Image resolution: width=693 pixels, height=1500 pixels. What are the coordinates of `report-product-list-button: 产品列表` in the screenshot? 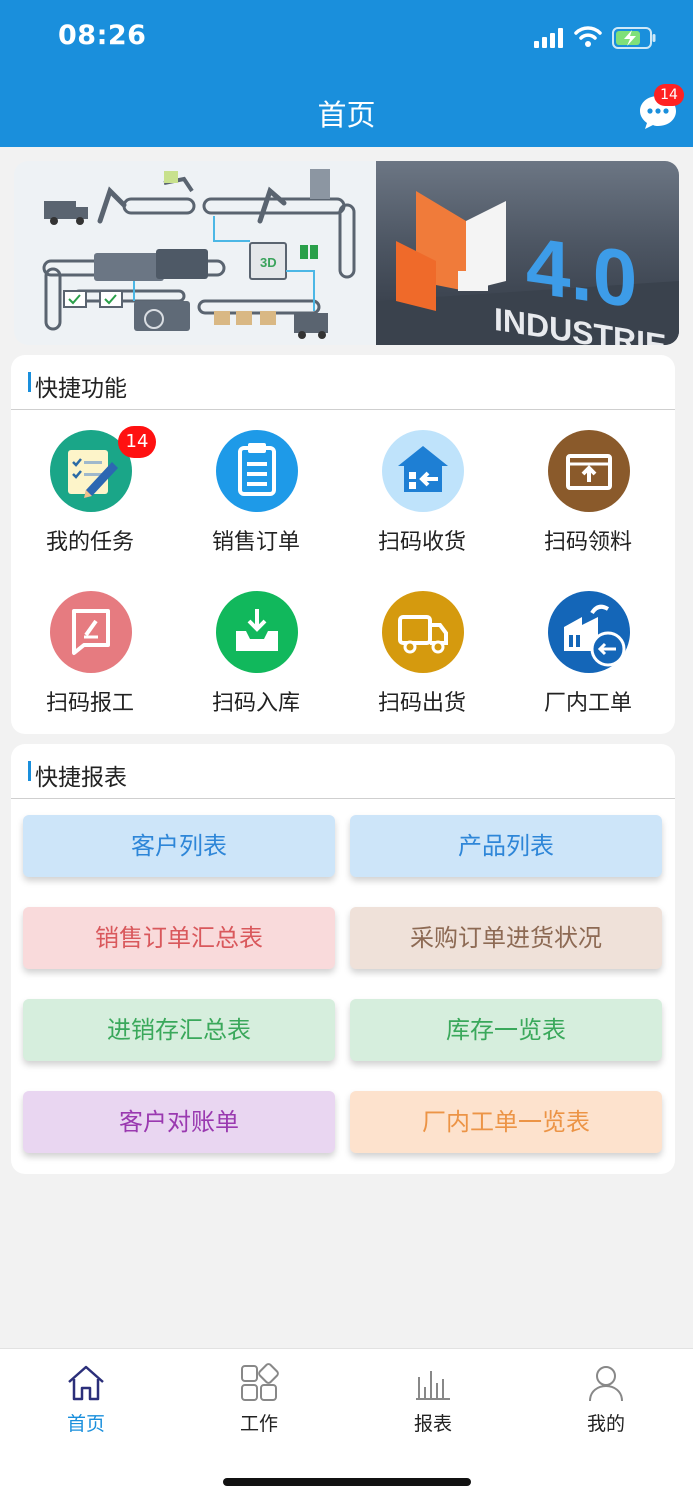 It's located at (506, 846).